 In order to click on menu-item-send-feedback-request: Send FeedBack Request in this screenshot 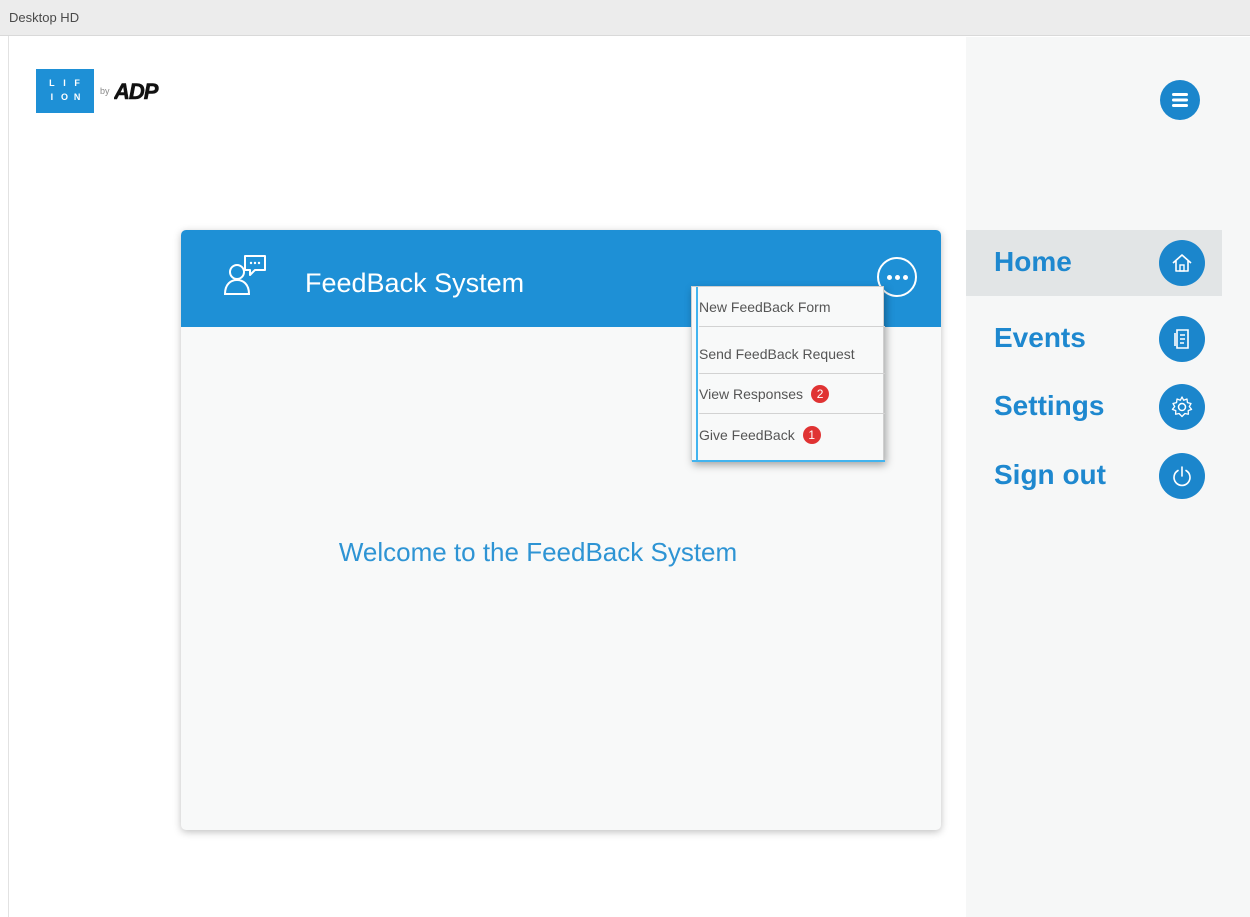, I will do `click(792, 354)`.